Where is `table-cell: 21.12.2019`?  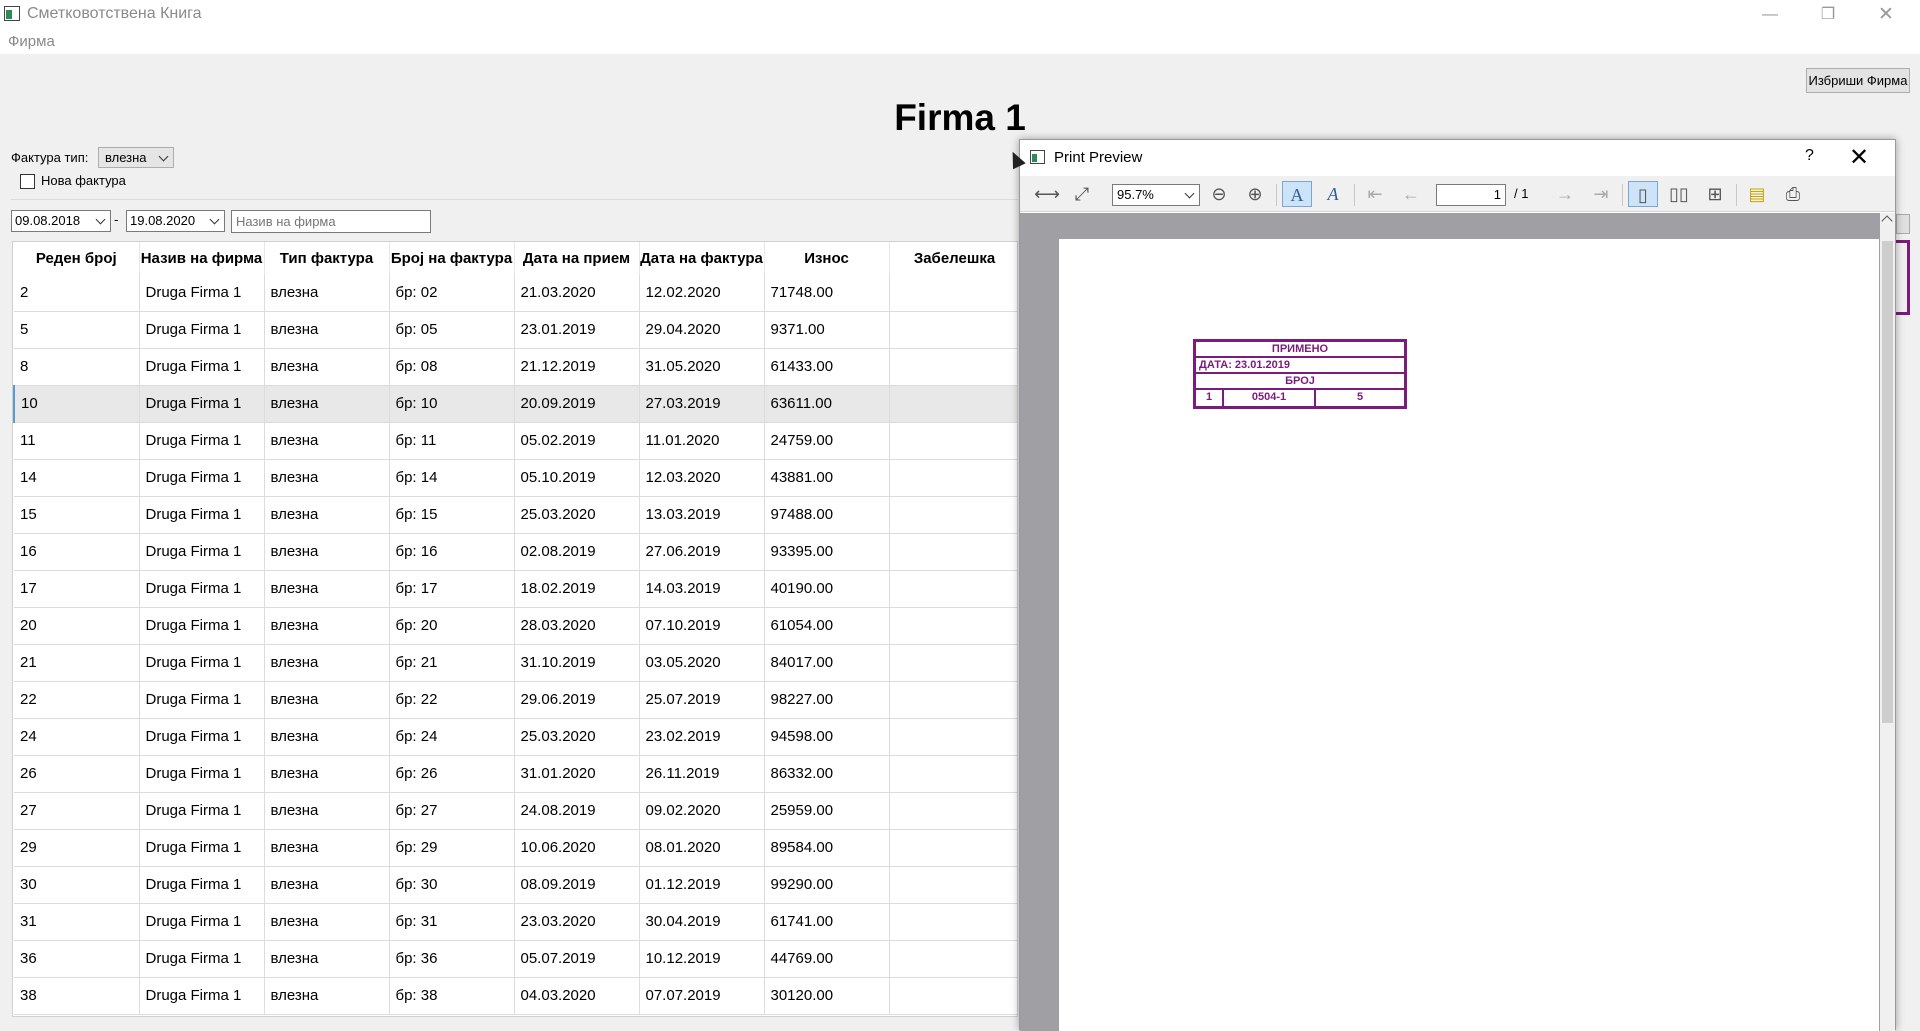 table-cell: 21.12.2019 is located at coordinates (577, 367).